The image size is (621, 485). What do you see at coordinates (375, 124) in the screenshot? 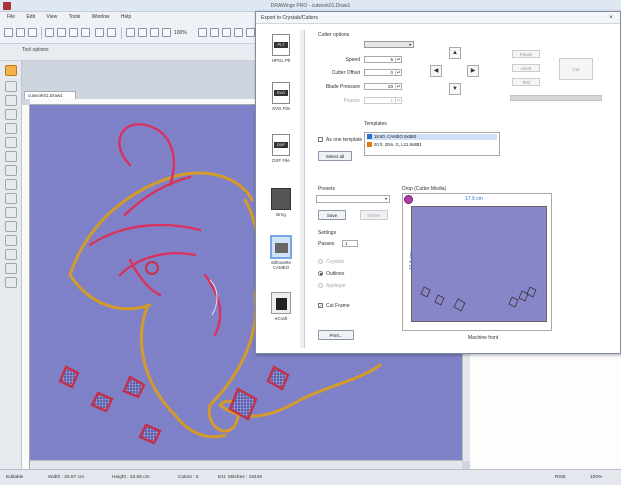
I see `templates-title: Templates` at bounding box center [375, 124].